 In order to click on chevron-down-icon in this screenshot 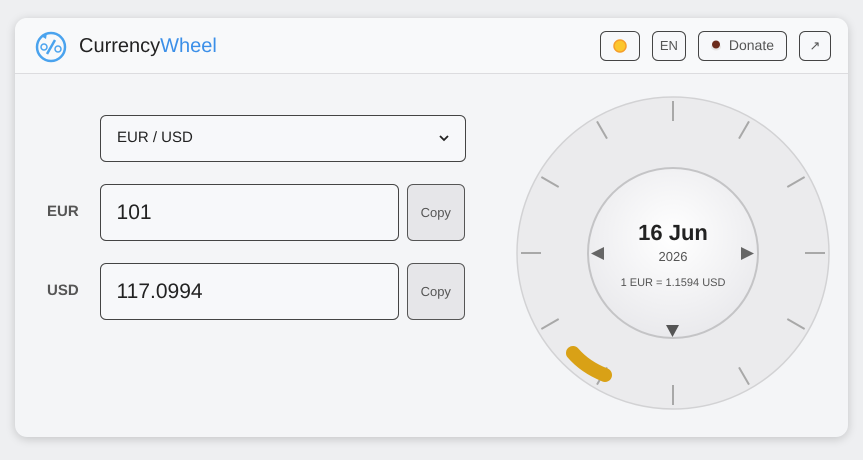, I will do `click(444, 138)`.